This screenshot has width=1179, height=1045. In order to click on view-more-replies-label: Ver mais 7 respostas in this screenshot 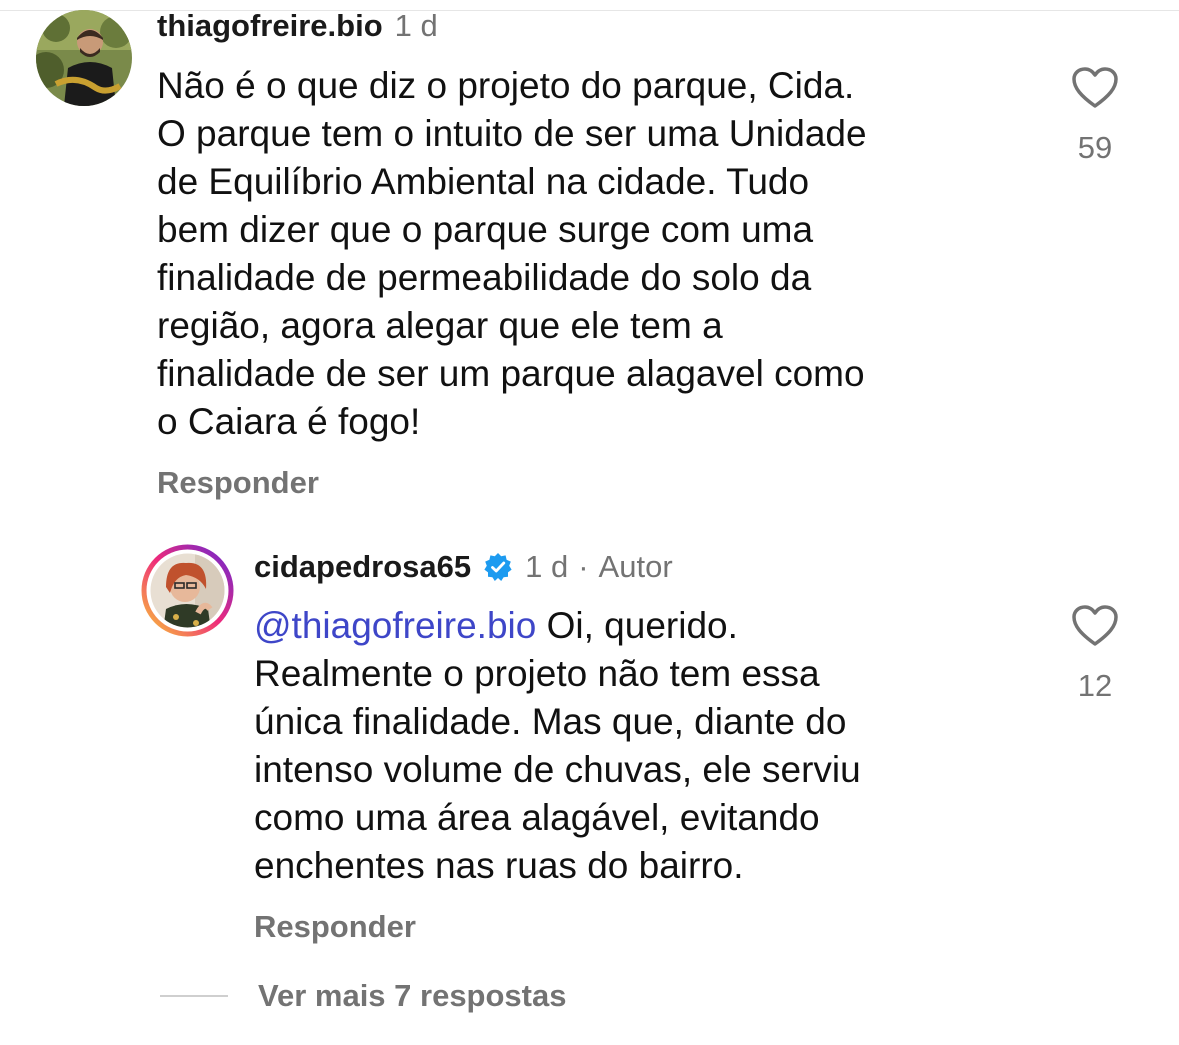, I will do `click(412, 995)`.